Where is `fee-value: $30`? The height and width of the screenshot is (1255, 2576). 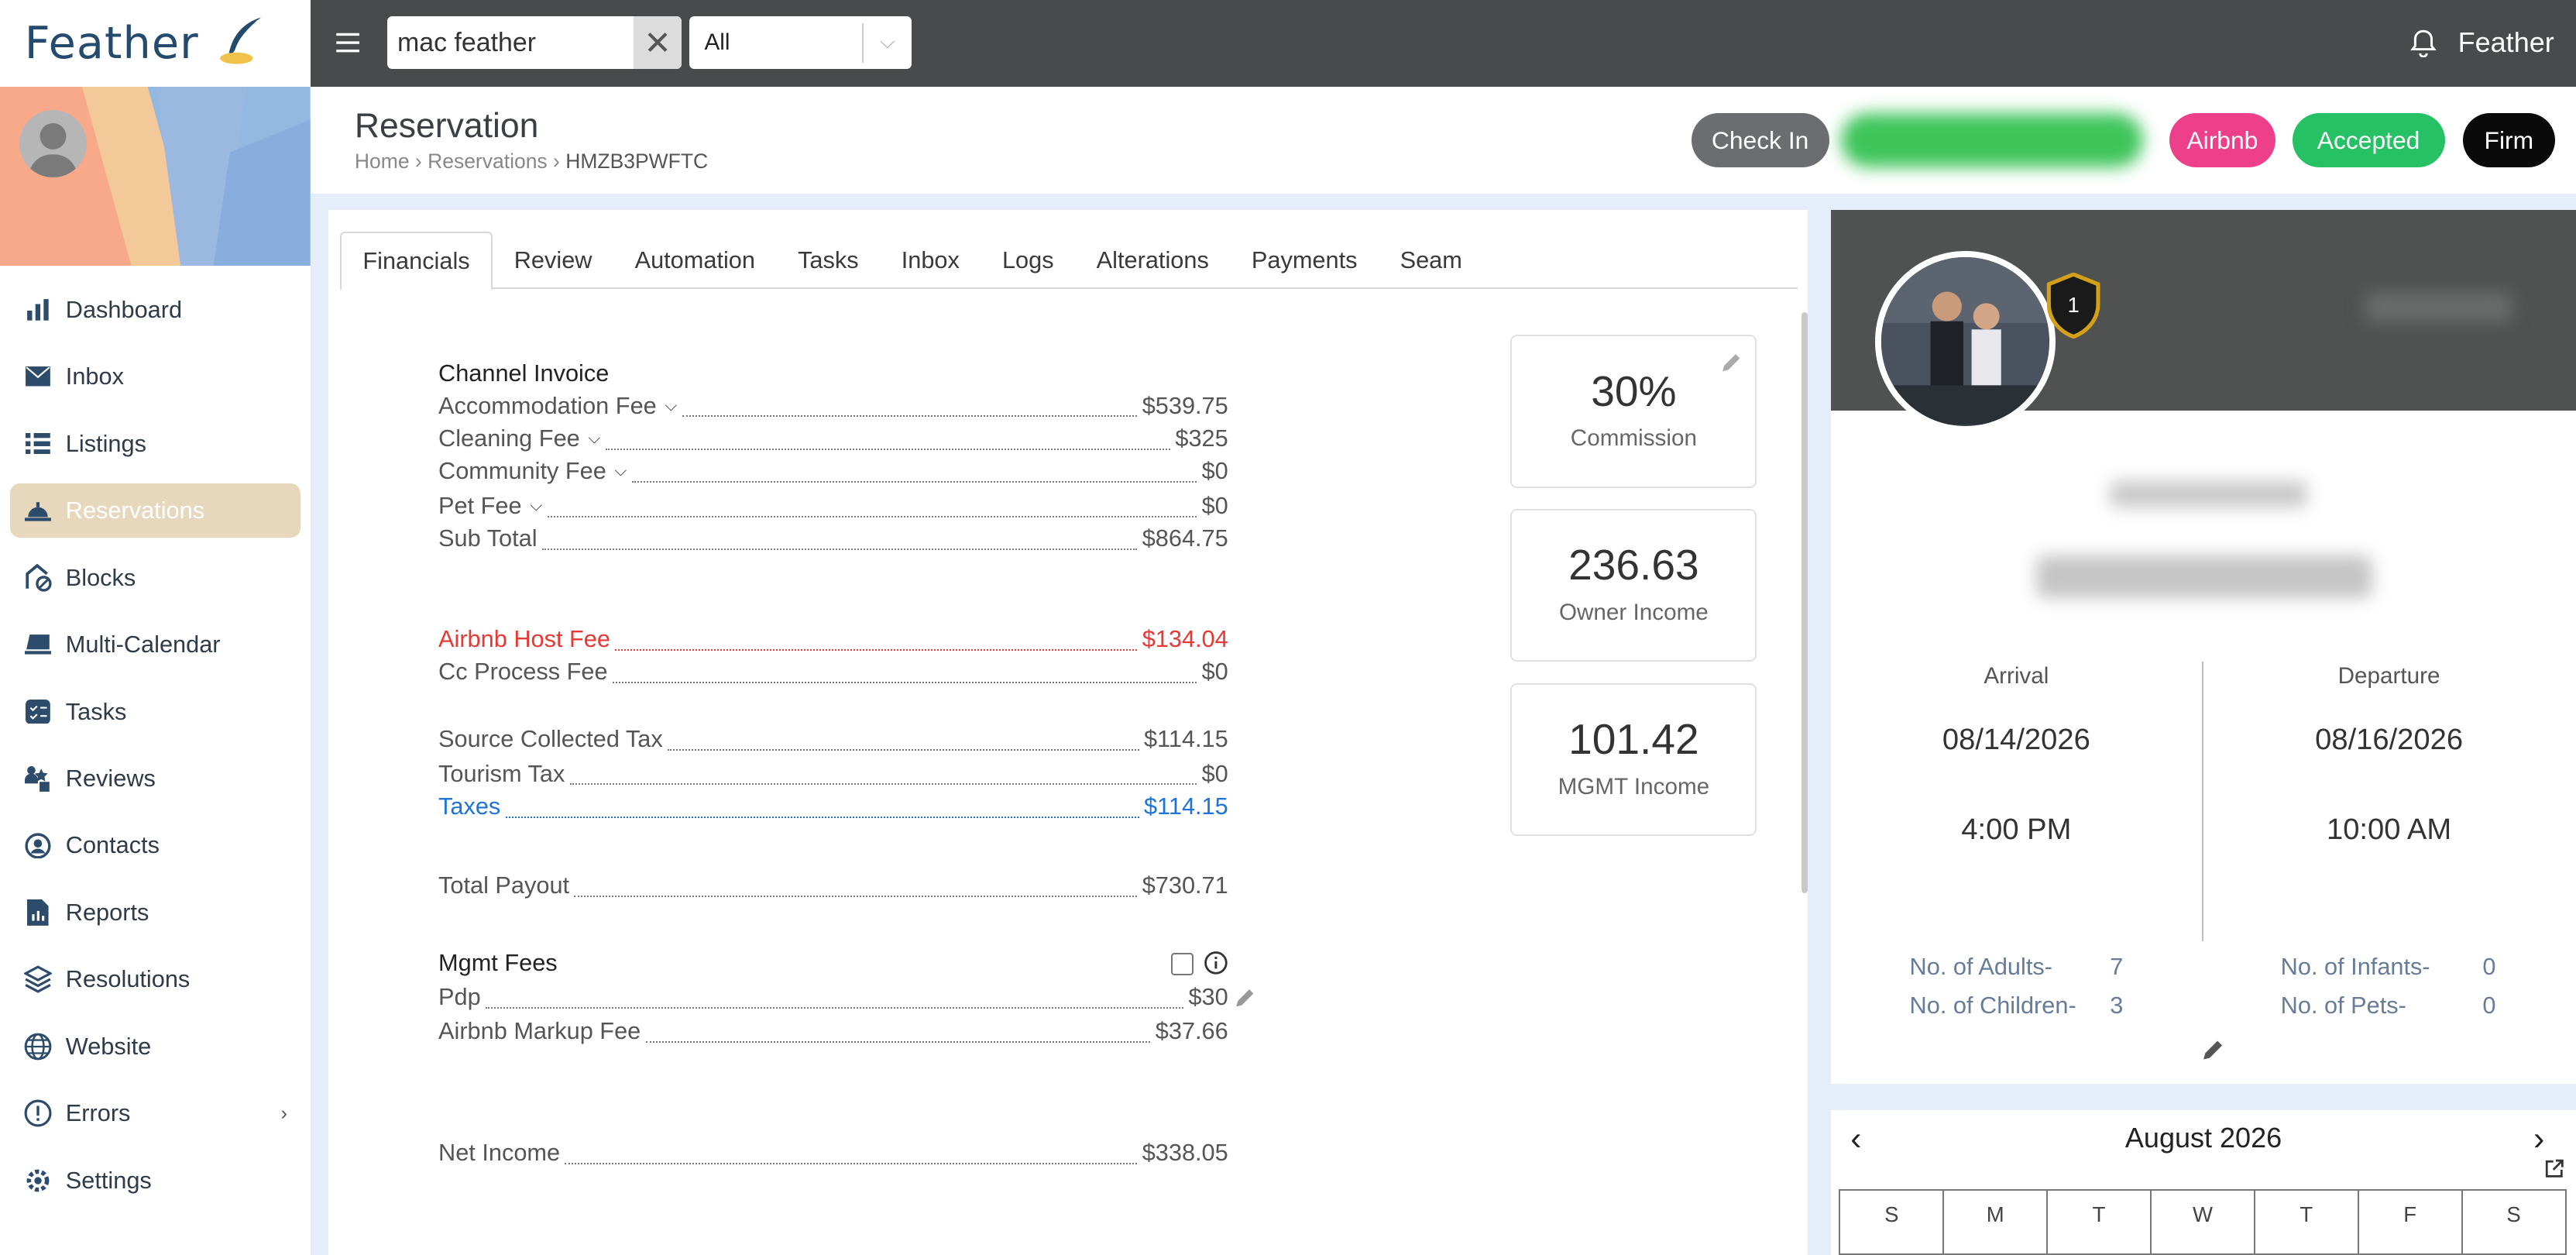 fee-value: $30 is located at coordinates (1208, 996).